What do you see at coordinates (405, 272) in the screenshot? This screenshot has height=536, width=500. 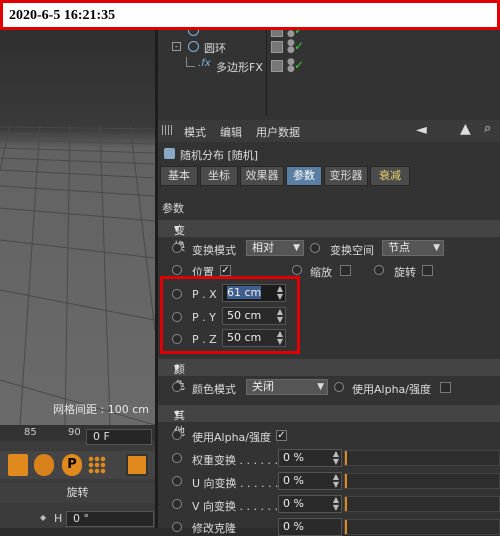 I see `rotation-label: 旋转` at bounding box center [405, 272].